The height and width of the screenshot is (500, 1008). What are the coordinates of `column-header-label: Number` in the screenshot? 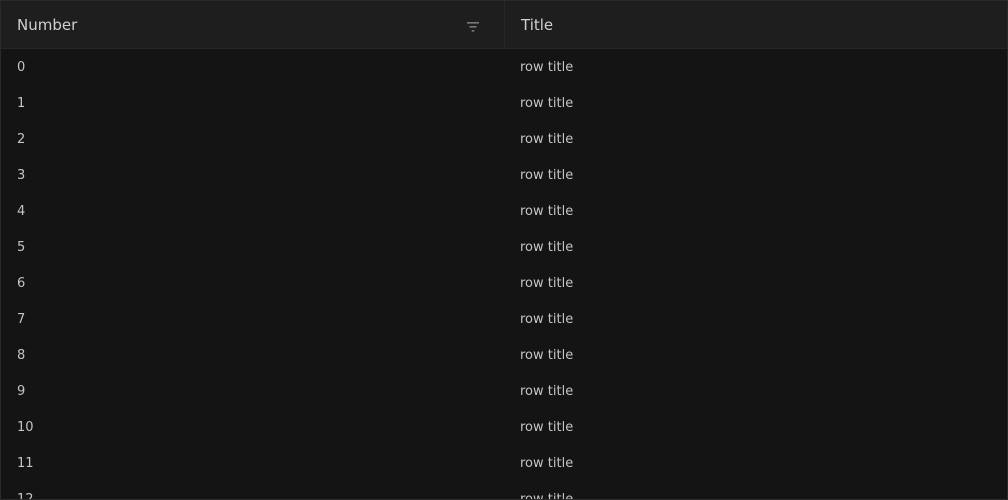 It's located at (47, 24).